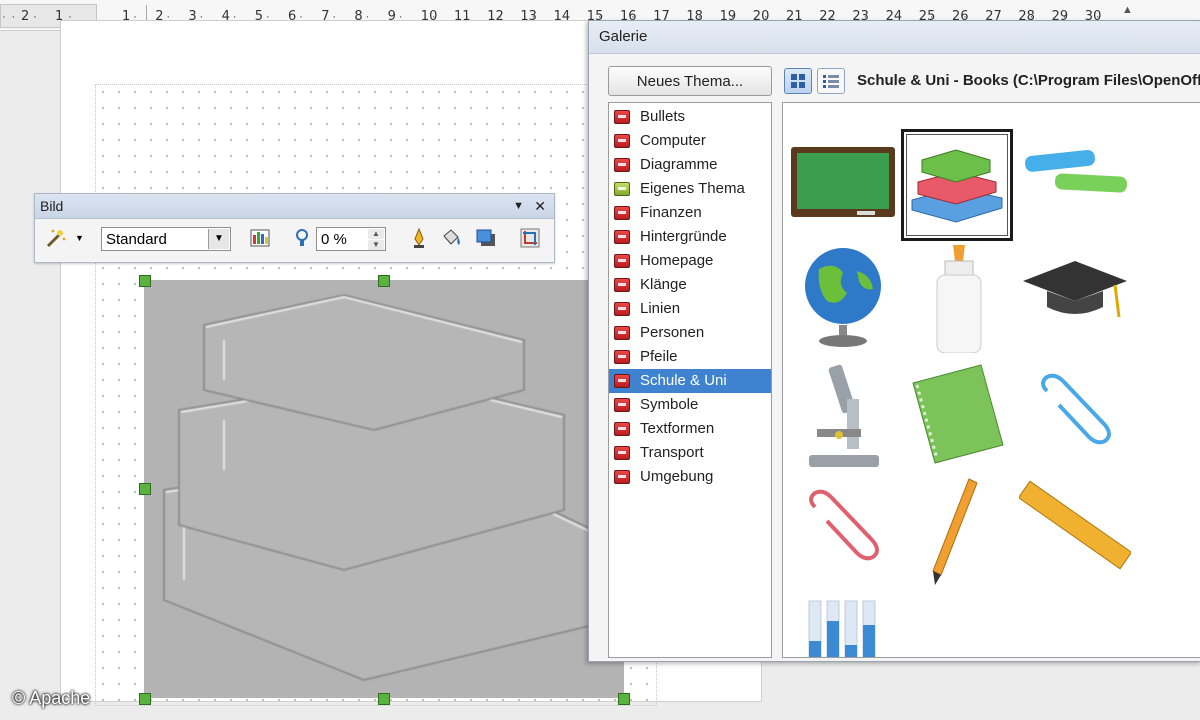  I want to click on resize-handle-bottom, so click(384, 699).